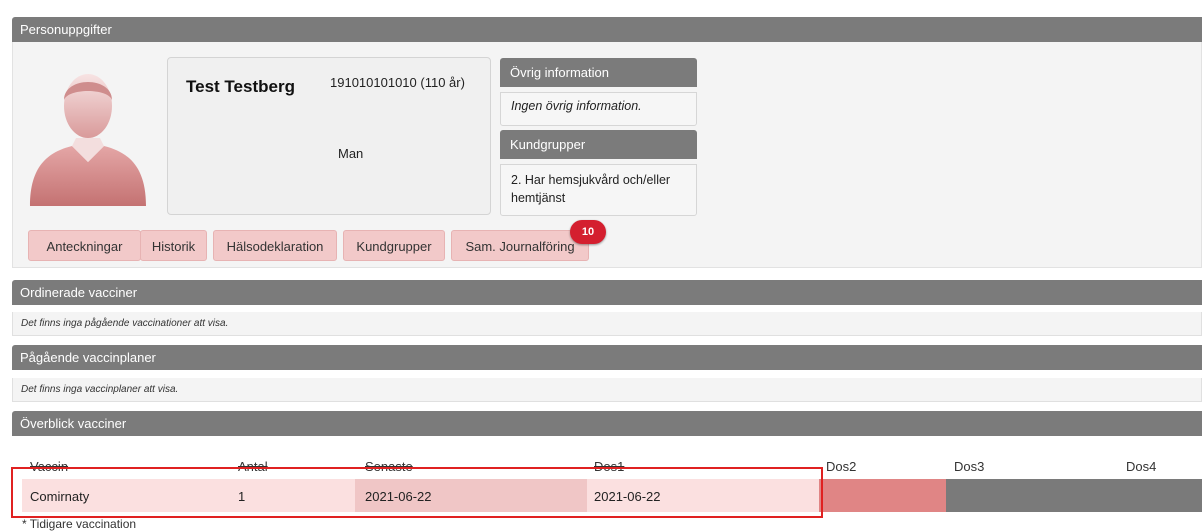 This screenshot has width=1202, height=531. What do you see at coordinates (598, 72) in the screenshot?
I see `other-info-header: Övrig information` at bounding box center [598, 72].